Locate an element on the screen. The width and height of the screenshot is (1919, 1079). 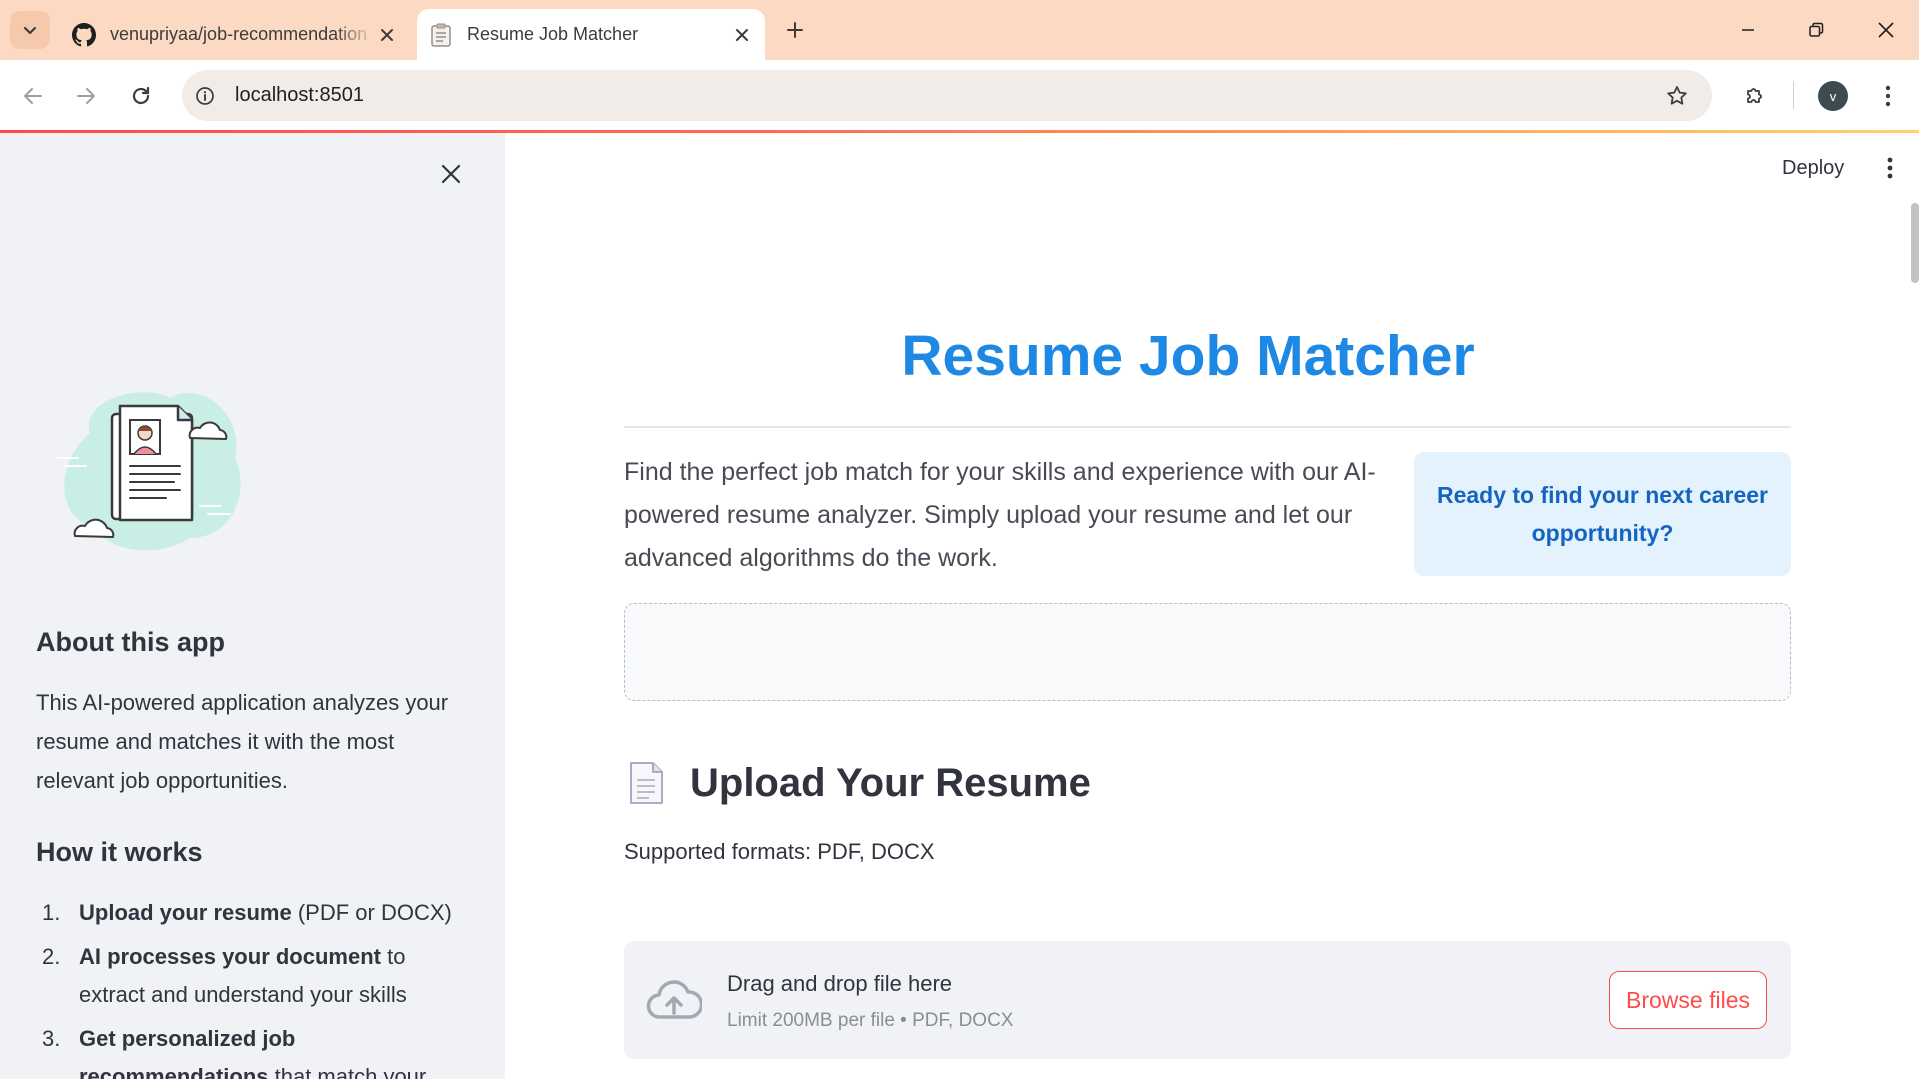
dropzone-title: Drag and drop file here is located at coordinates (840, 983).